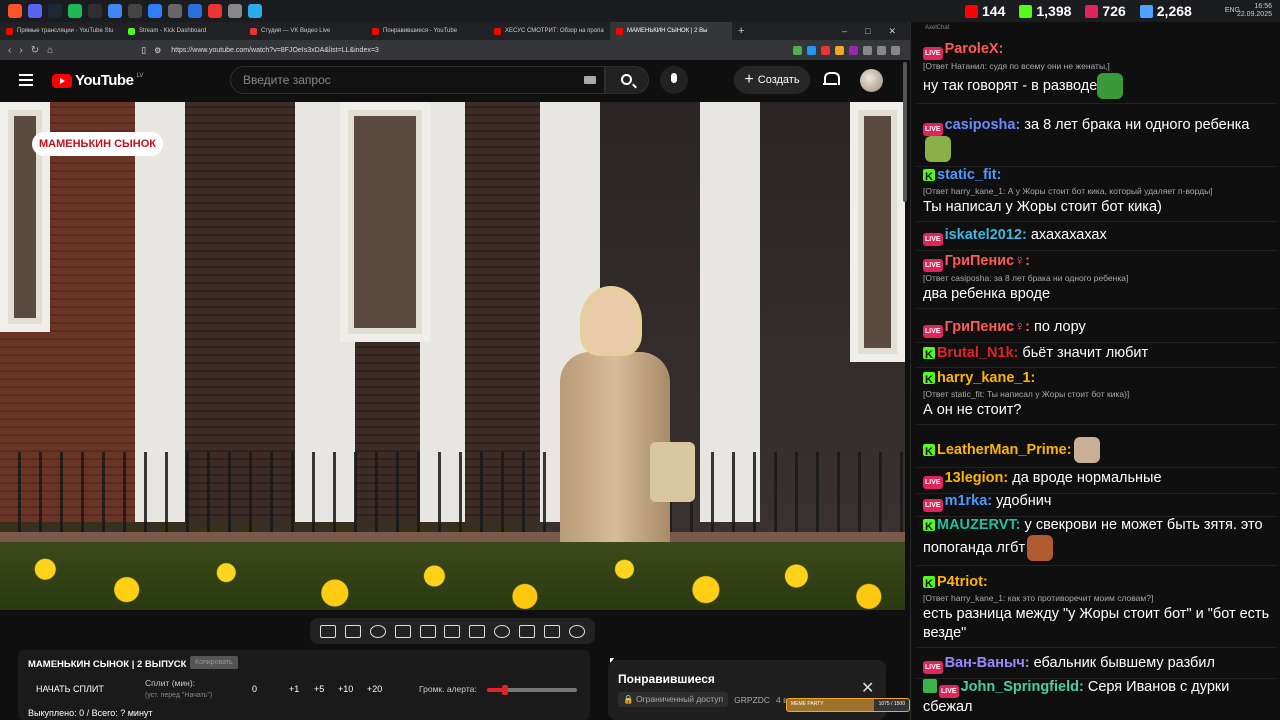 The width and height of the screenshot is (1280, 720). Describe the element at coordinates (752, 700) in the screenshot. I see `playlist-owner: GRPZDC` at that location.